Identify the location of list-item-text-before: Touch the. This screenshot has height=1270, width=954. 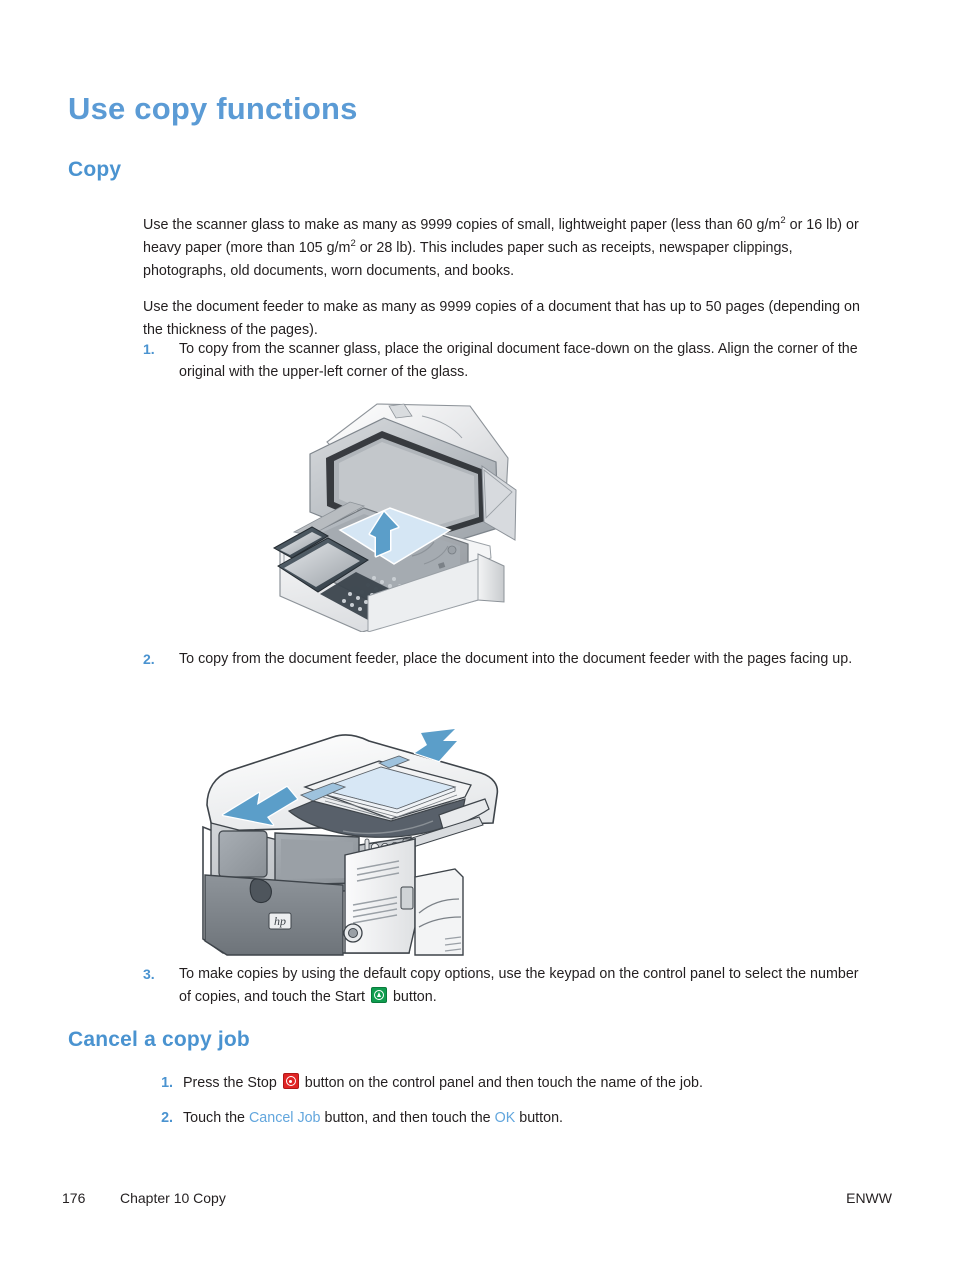
(214, 1118).